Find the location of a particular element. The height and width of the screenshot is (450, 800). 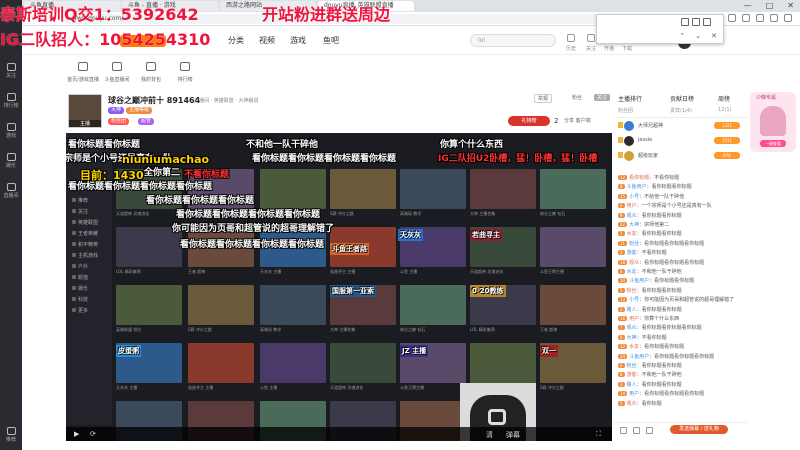

nav-video: 视频 is located at coordinates (267, 40).